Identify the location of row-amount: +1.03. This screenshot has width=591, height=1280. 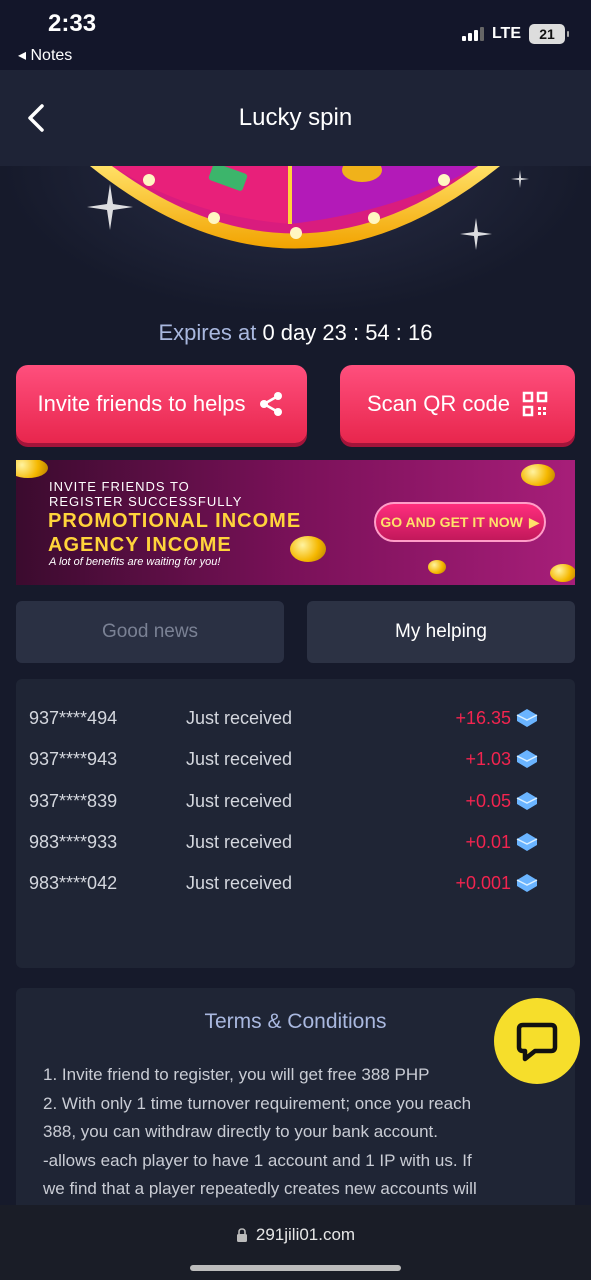
(488, 759).